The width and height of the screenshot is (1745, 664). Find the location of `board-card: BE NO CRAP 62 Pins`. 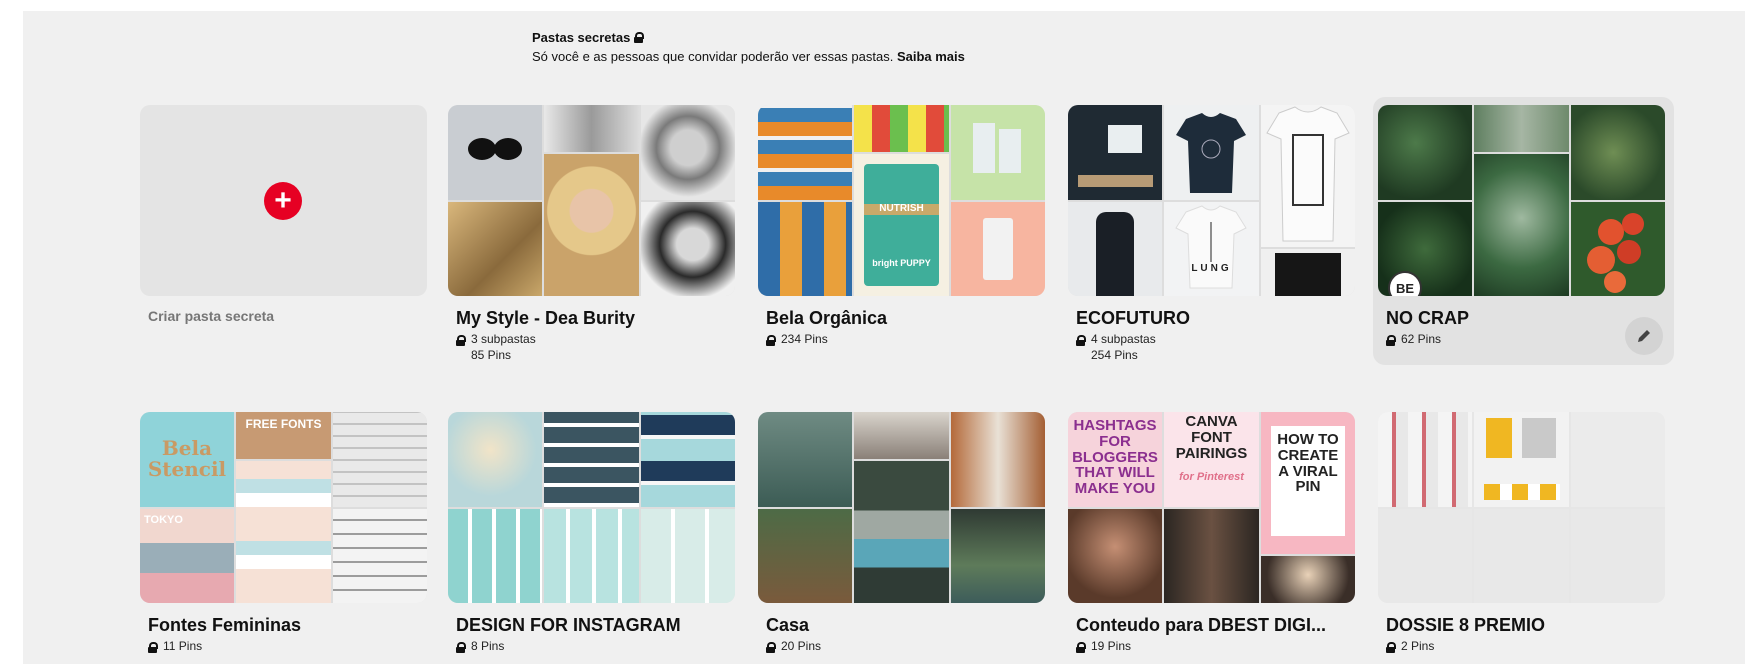

board-card: BE NO CRAP 62 Pins is located at coordinates (1522, 226).